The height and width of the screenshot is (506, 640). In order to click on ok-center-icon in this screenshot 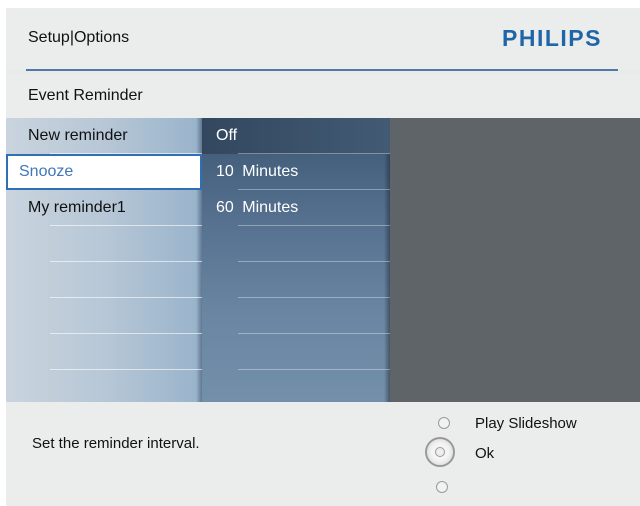, I will do `click(440, 452)`.